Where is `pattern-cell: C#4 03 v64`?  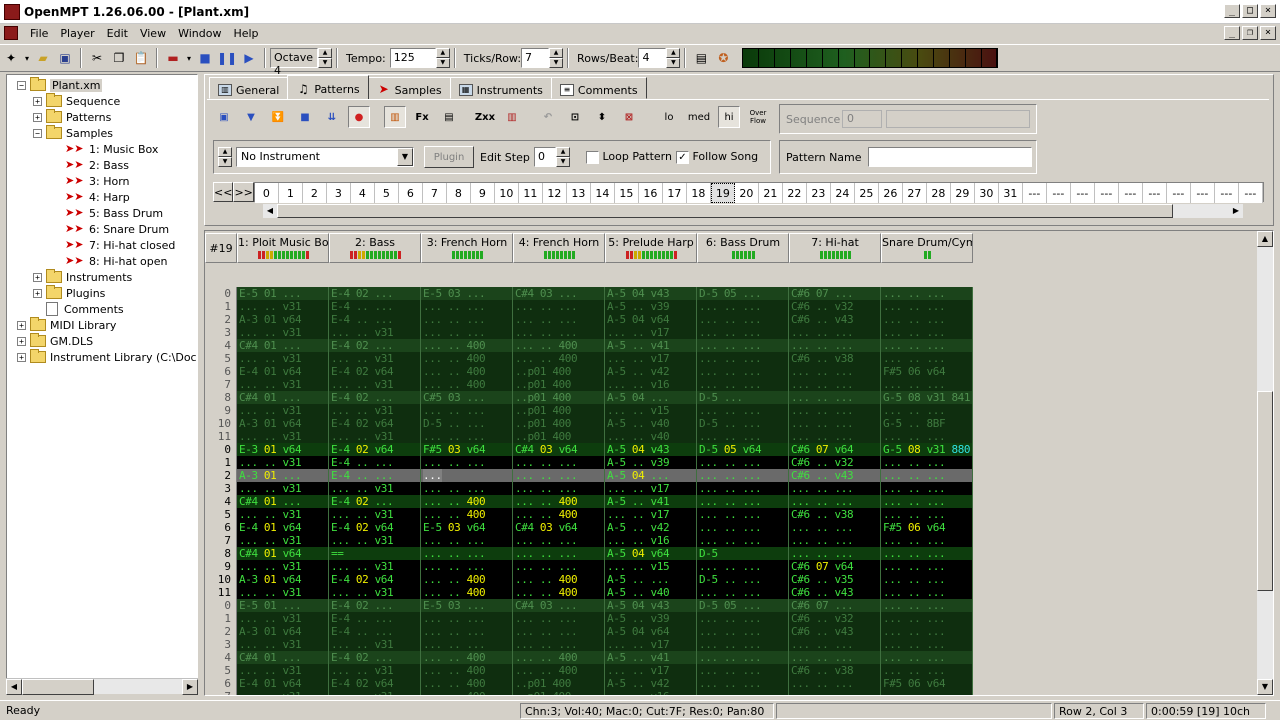 pattern-cell: C#4 03 v64 is located at coordinates (559, 449).